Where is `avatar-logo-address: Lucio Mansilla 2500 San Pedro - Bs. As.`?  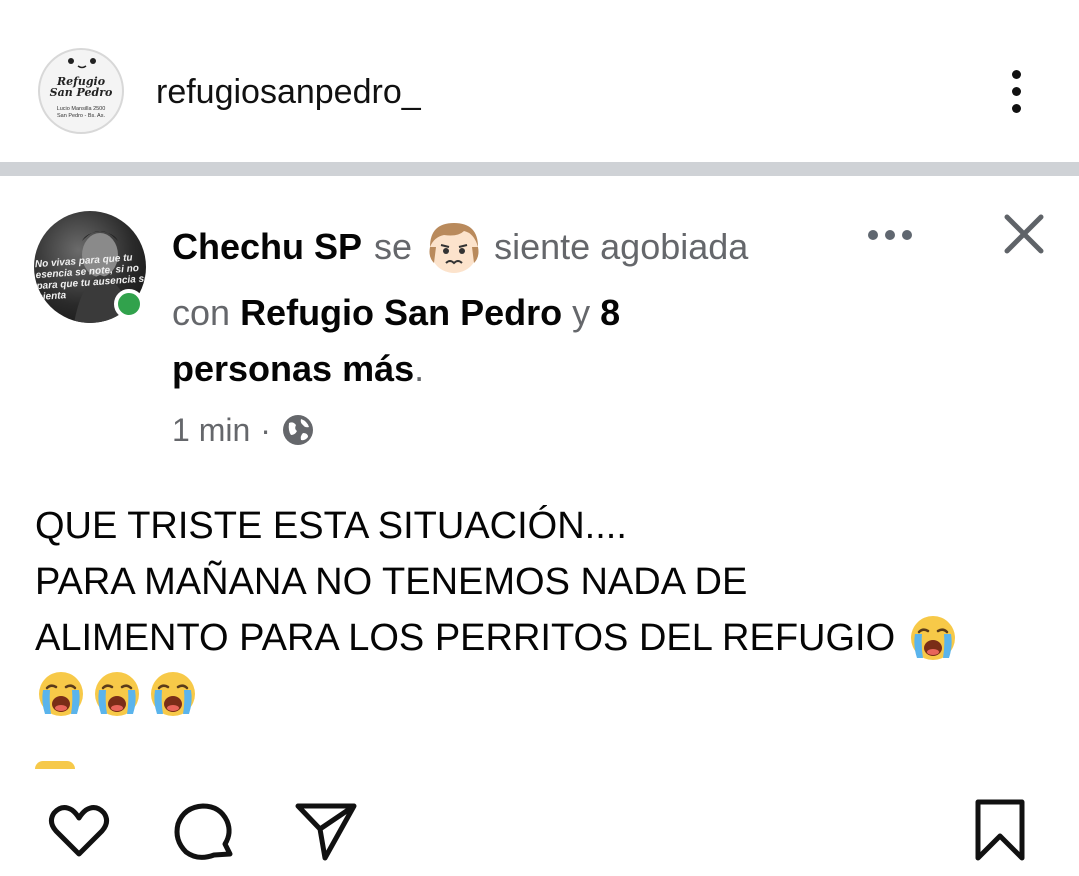
avatar-logo-address: Lucio Mansilla 2500 San Pedro - Bs. As. is located at coordinates (81, 112).